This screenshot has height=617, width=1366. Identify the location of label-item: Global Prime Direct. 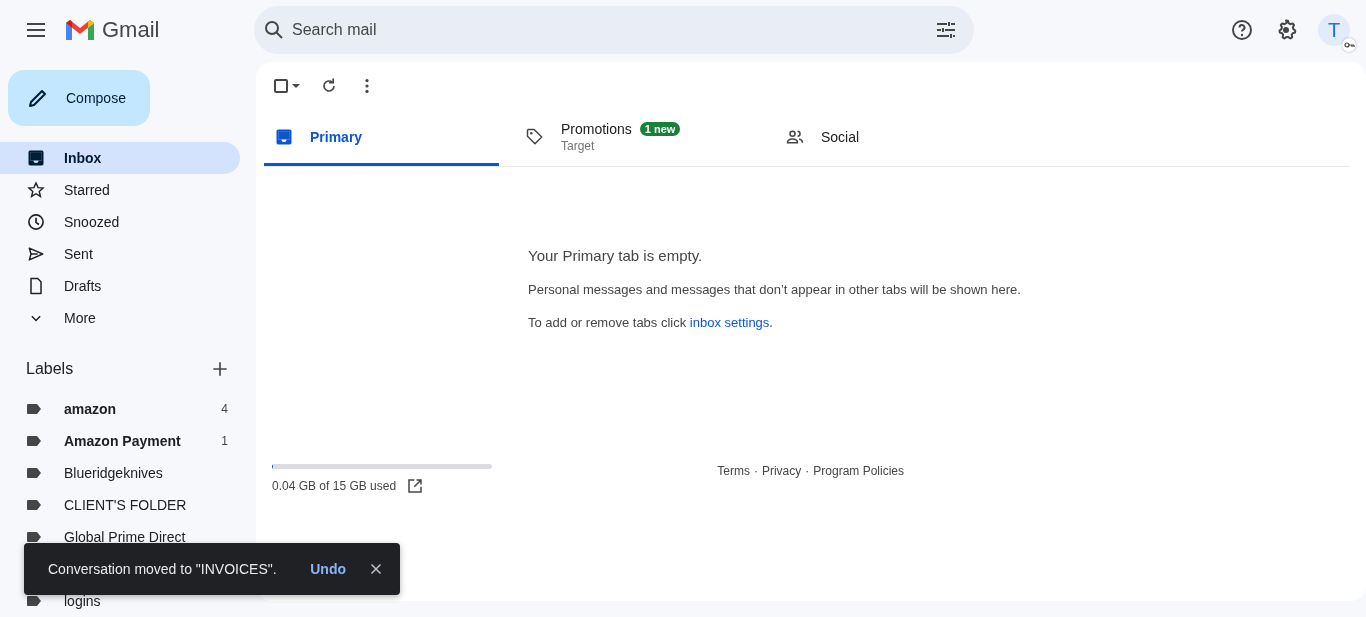
(120, 537).